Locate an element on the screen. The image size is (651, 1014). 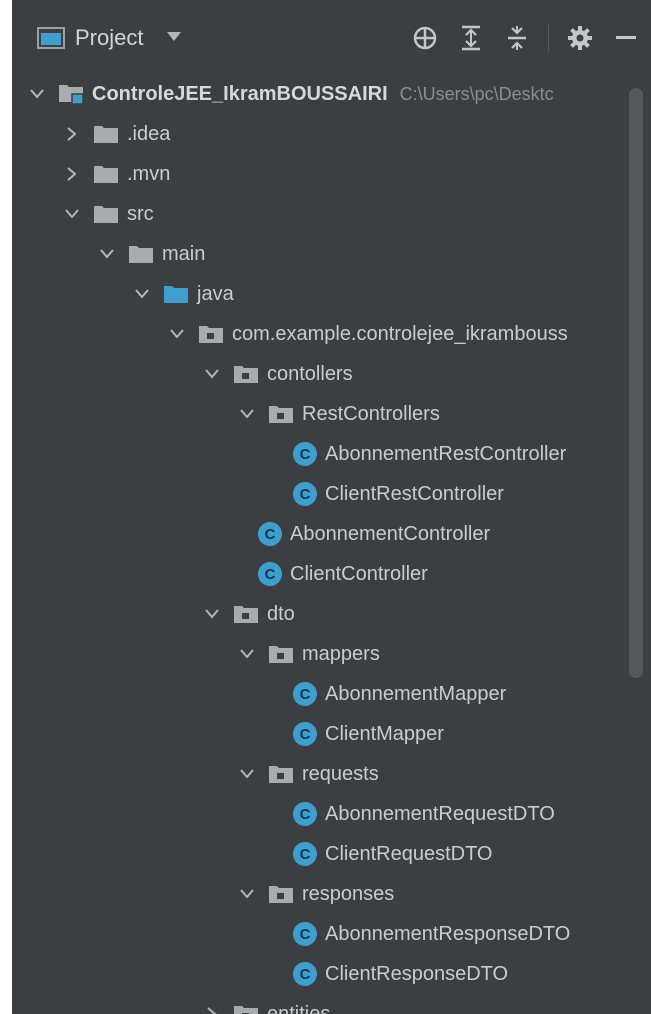
tree-item-label: src is located at coordinates (140, 213).